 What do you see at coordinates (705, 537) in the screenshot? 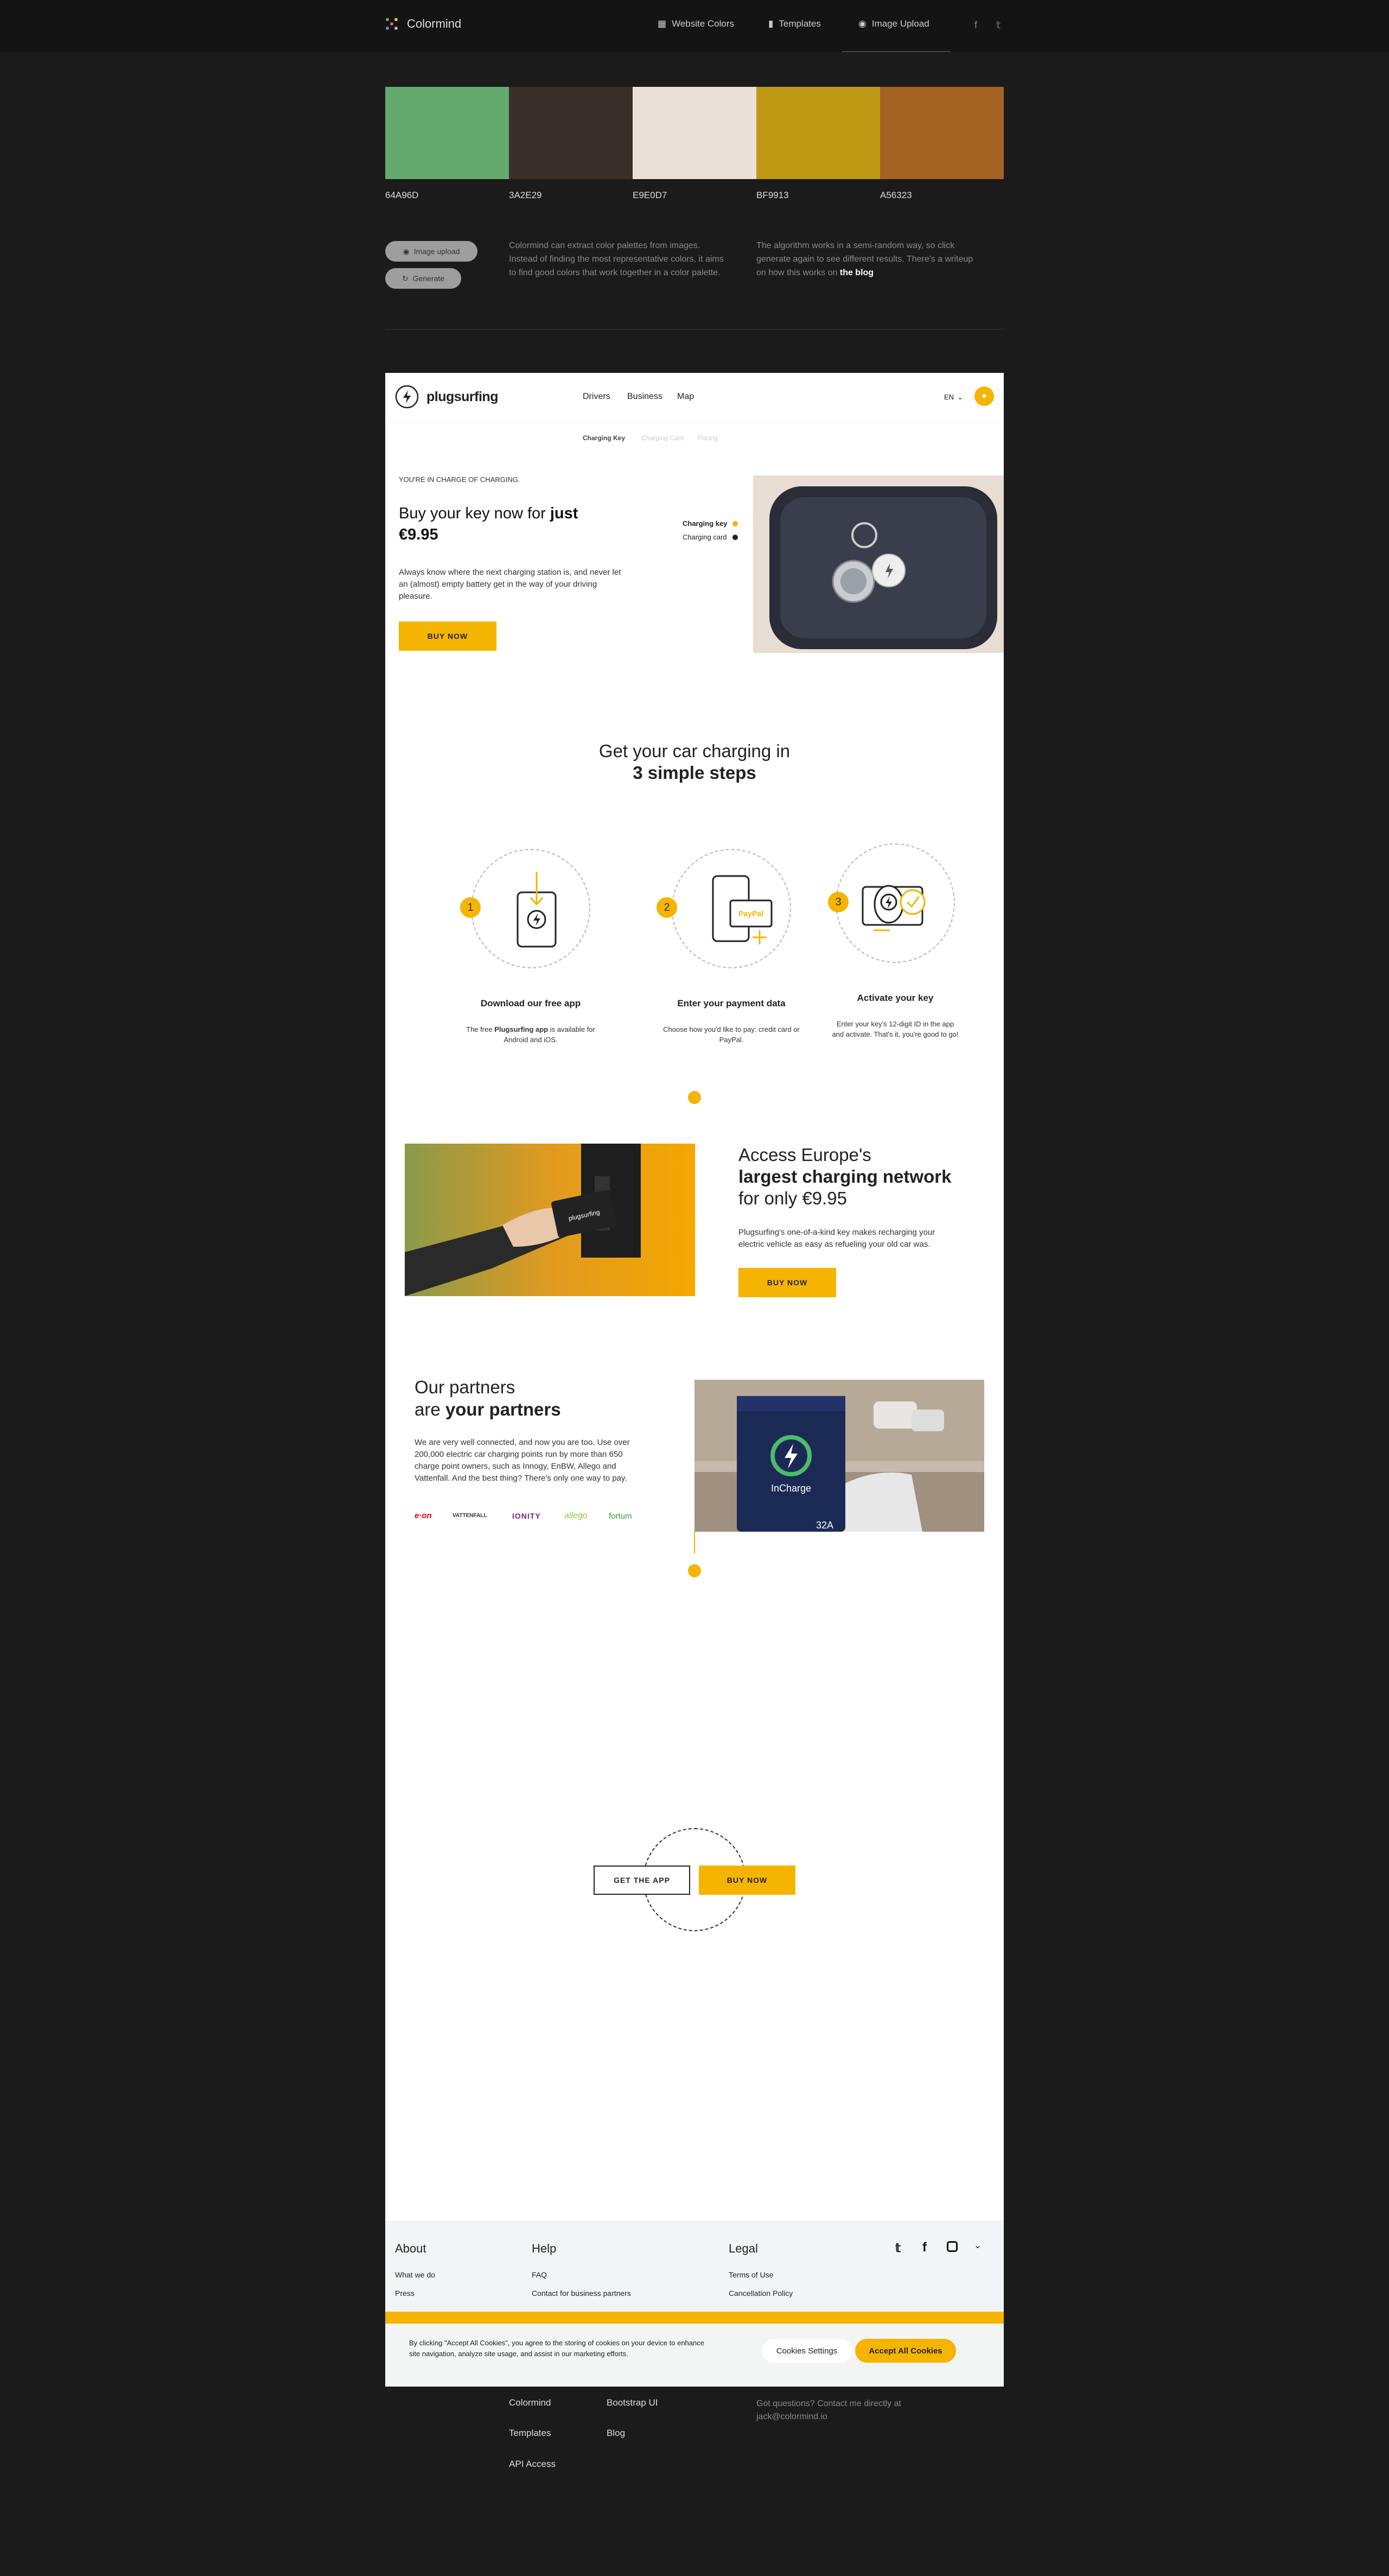
I see `option-charging-card-label: Charging card` at bounding box center [705, 537].